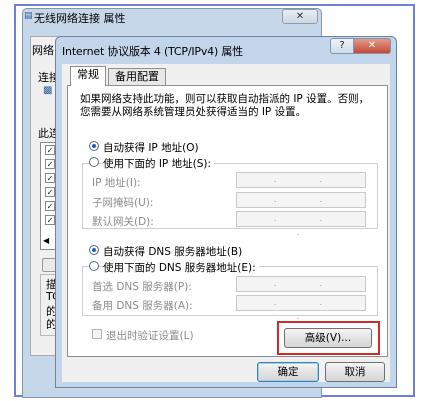 The height and width of the screenshot is (401, 428). Describe the element at coordinates (151, 148) in the screenshot. I see `auto-ip-label: 自动获得 IP 地址(O)` at that location.